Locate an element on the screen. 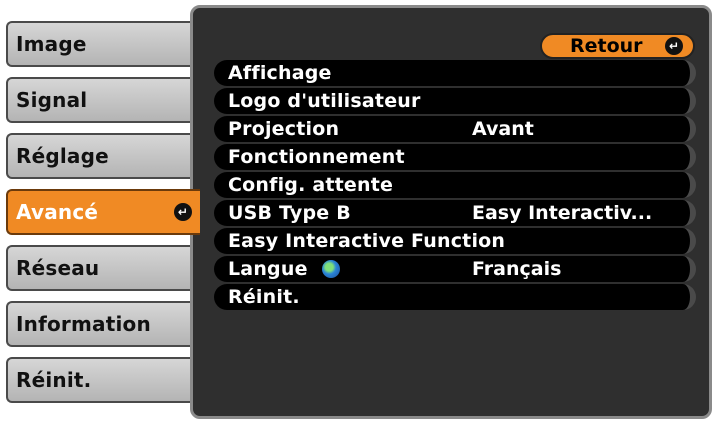 This screenshot has width=717, height=423. tab-avance: Avancé ↵ is located at coordinates (103, 212).